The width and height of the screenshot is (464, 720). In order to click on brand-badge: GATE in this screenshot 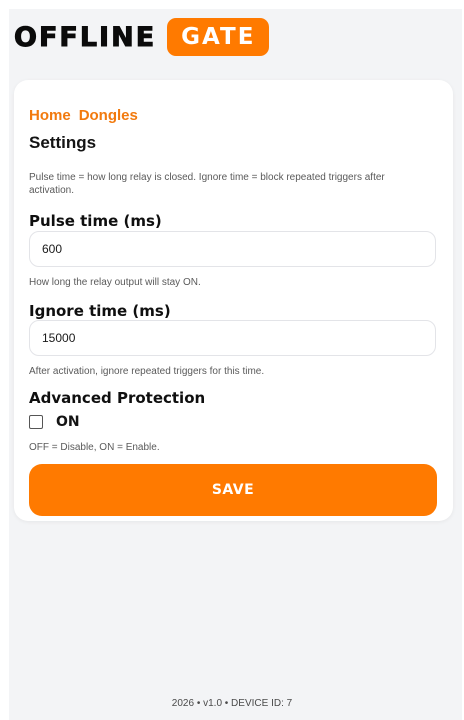, I will do `click(218, 37)`.